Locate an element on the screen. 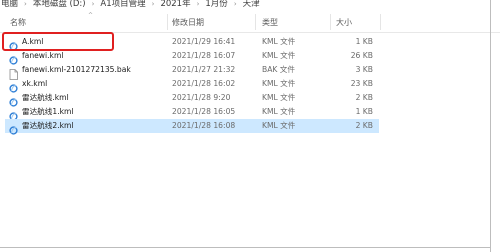 This screenshot has width=500, height=252. file-row: 雷达航线2.kml 2021/1/28 16:08 KML 文件 2 KB is located at coordinates (192, 127).